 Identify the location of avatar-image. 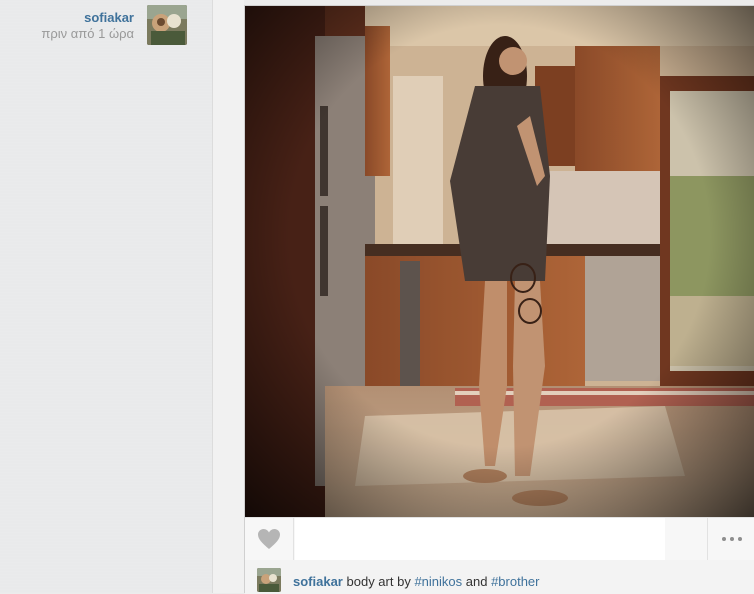
(167, 25).